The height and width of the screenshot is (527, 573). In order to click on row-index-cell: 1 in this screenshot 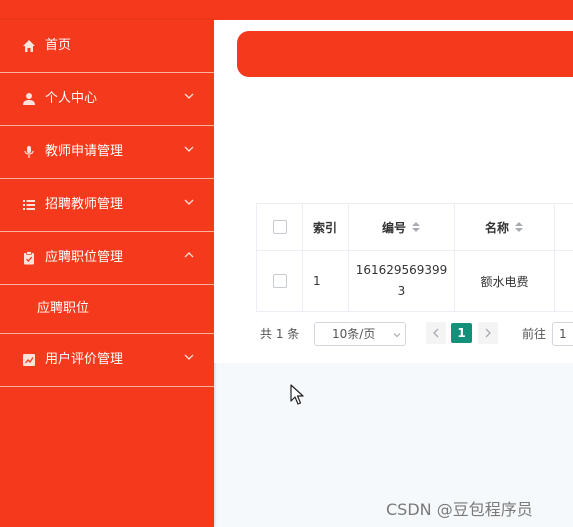, I will do `click(326, 281)`.